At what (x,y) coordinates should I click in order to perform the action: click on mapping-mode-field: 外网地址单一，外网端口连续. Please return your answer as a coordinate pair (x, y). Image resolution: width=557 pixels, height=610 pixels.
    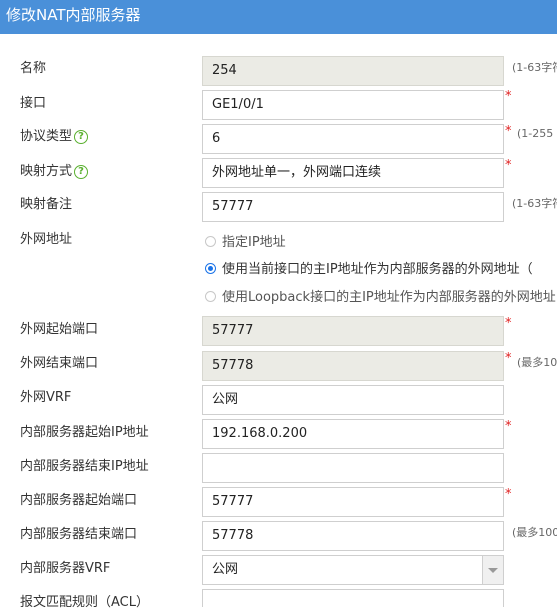
    Looking at the image, I should click on (353, 173).